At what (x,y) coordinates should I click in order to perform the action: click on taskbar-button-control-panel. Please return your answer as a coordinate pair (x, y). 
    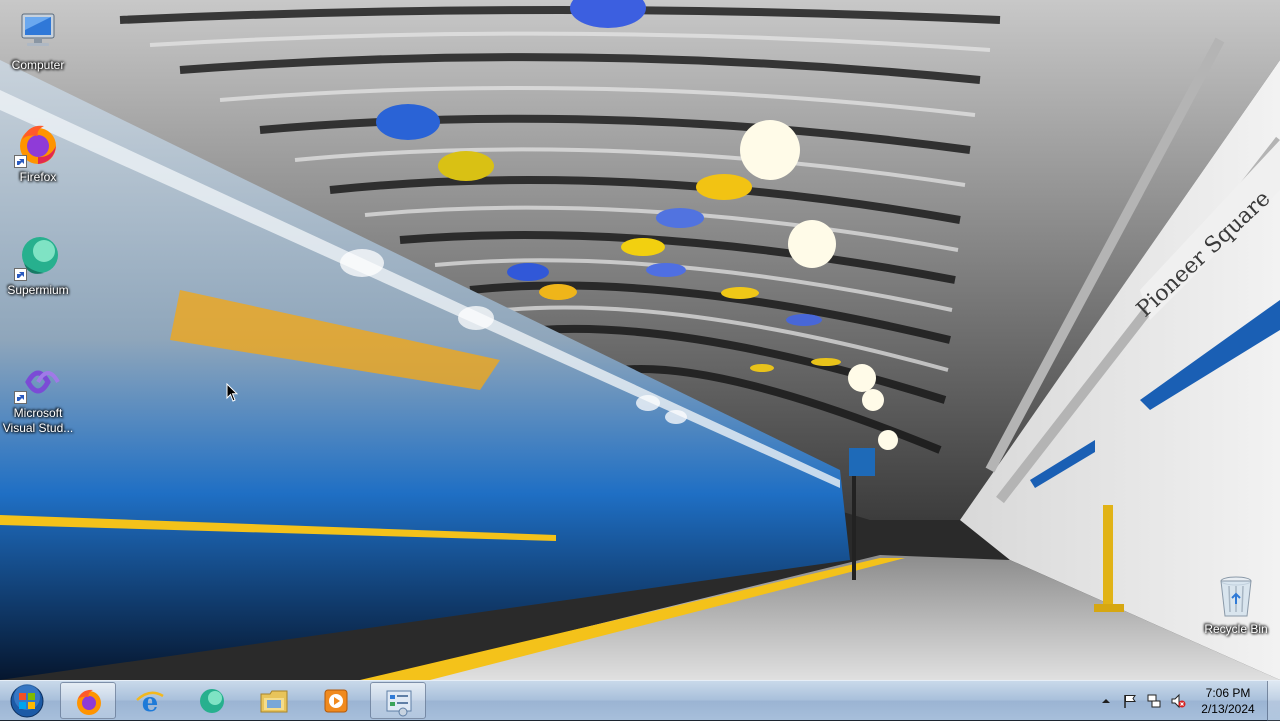
    Looking at the image, I should click on (398, 700).